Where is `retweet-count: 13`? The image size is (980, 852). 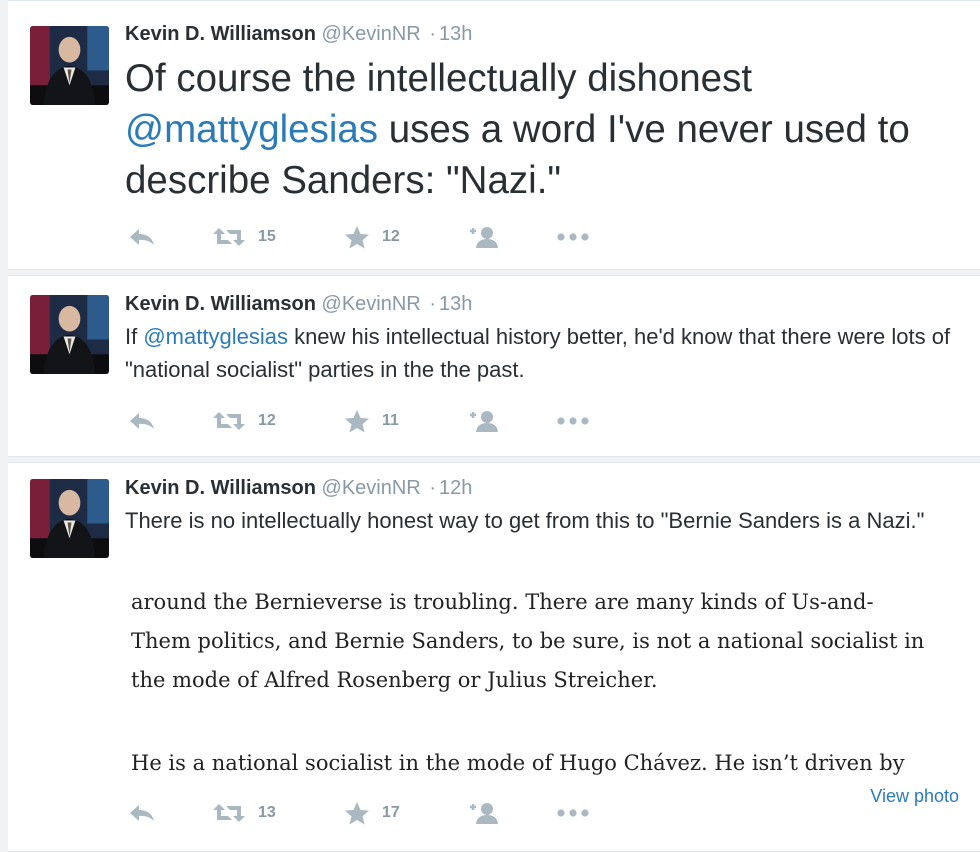
retweet-count: 13 is located at coordinates (267, 812).